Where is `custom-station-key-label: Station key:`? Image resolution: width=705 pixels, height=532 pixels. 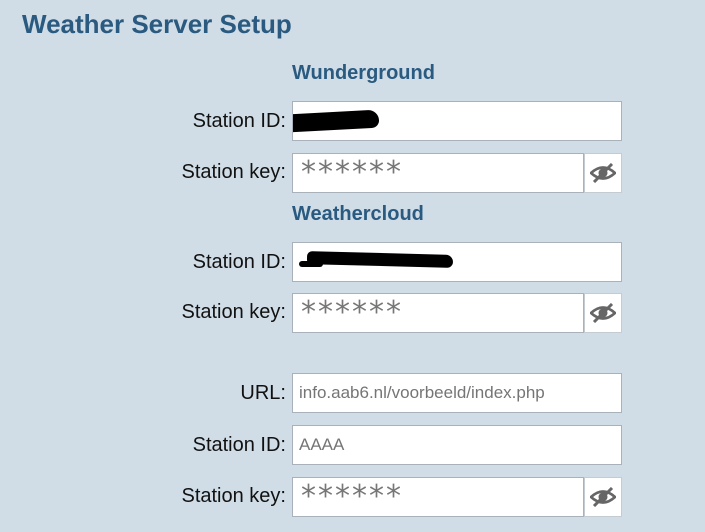 custom-station-key-label: Station key: is located at coordinates (233, 496).